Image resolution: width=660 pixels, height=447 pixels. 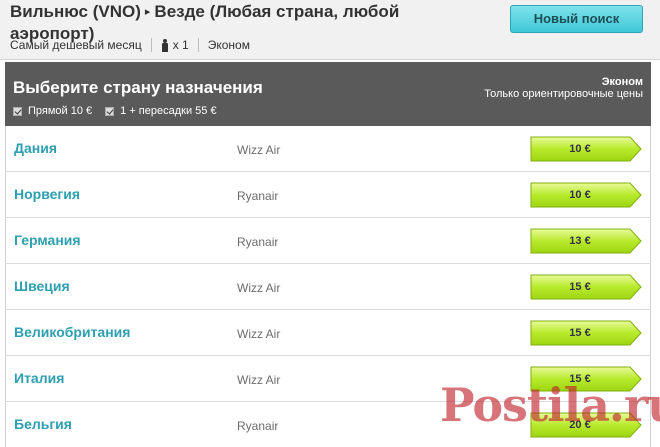 What do you see at coordinates (35, 148) in the screenshot?
I see `country-link: Дания` at bounding box center [35, 148].